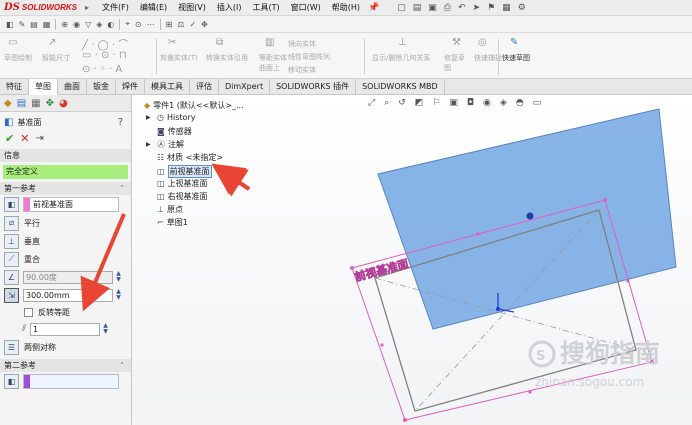  Describe the element at coordinates (14, 87) in the screenshot. I see `tab-features: 特征` at that location.